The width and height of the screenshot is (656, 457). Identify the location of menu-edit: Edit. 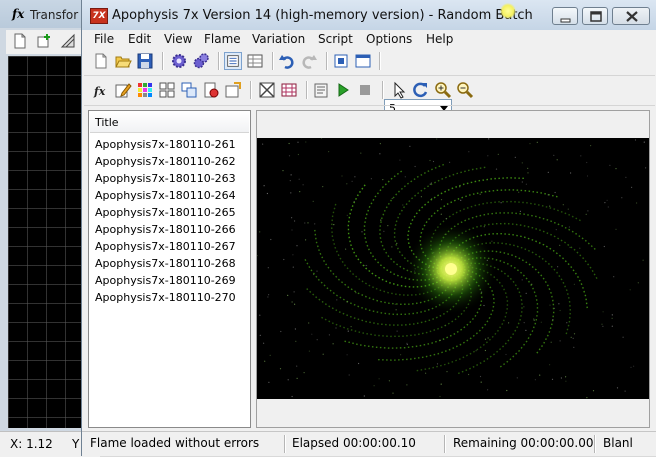
(139, 39).